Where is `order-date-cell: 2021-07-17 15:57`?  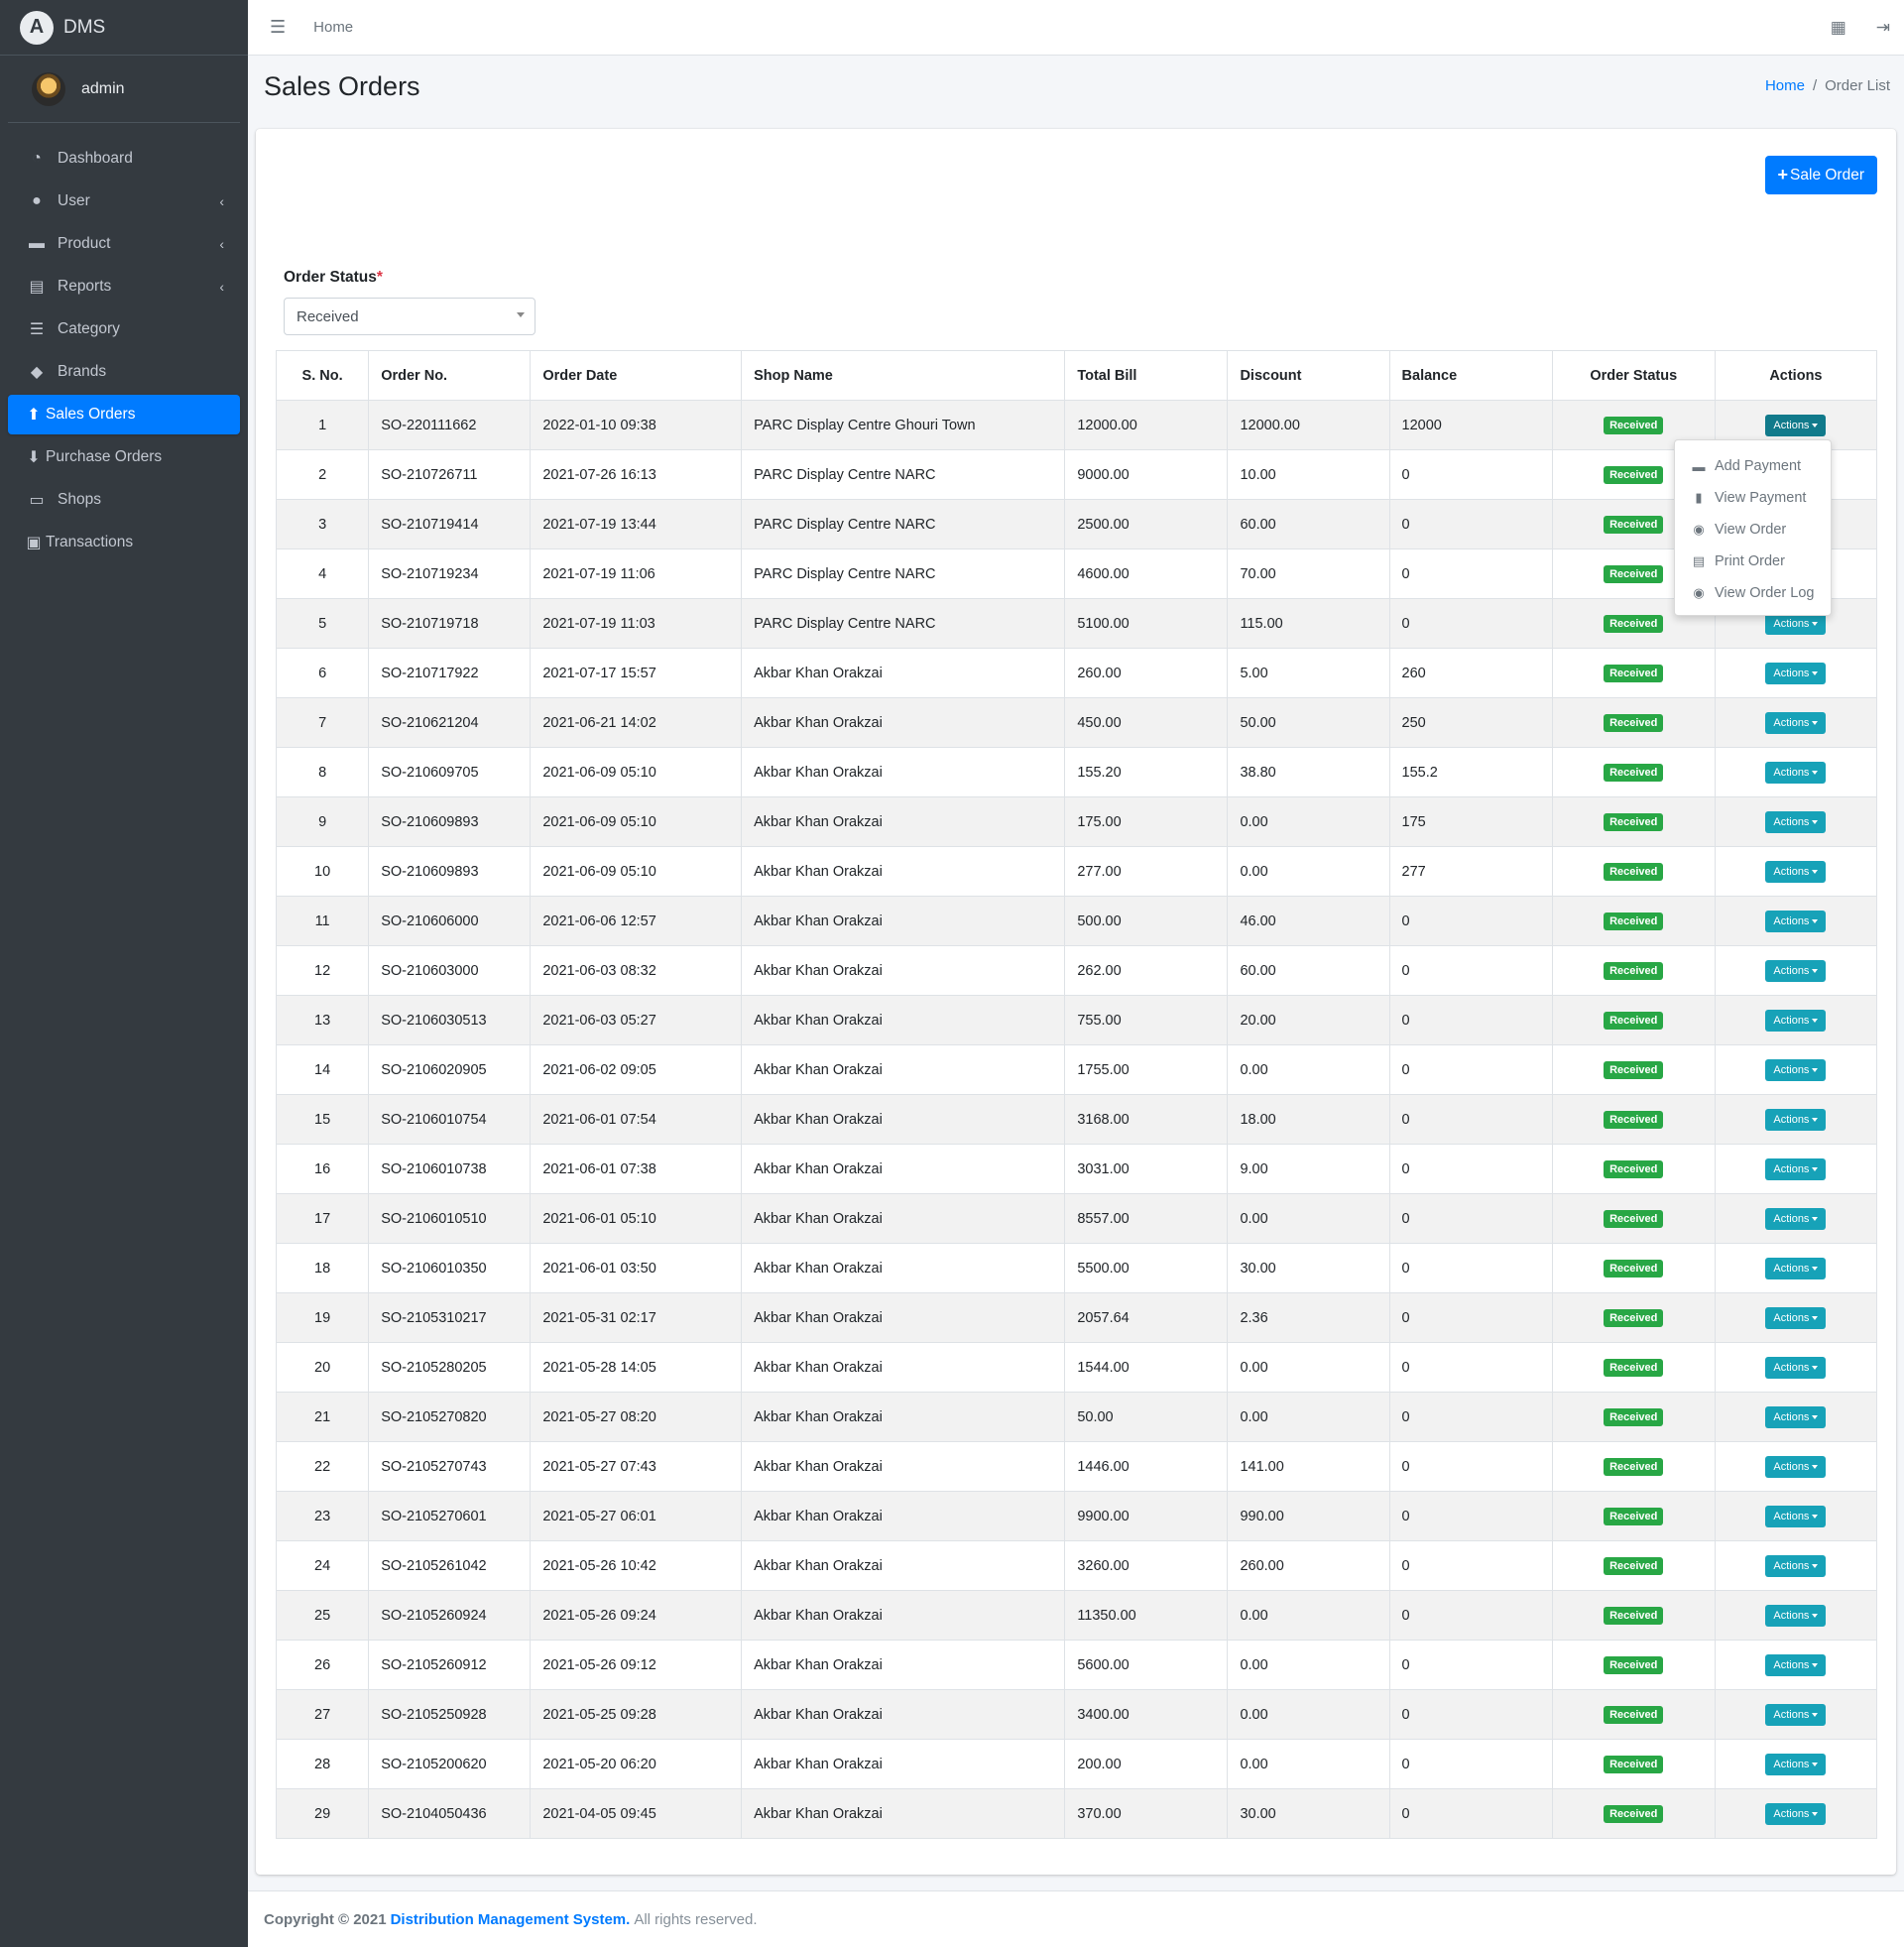 order-date-cell: 2021-07-17 15:57 is located at coordinates (636, 673).